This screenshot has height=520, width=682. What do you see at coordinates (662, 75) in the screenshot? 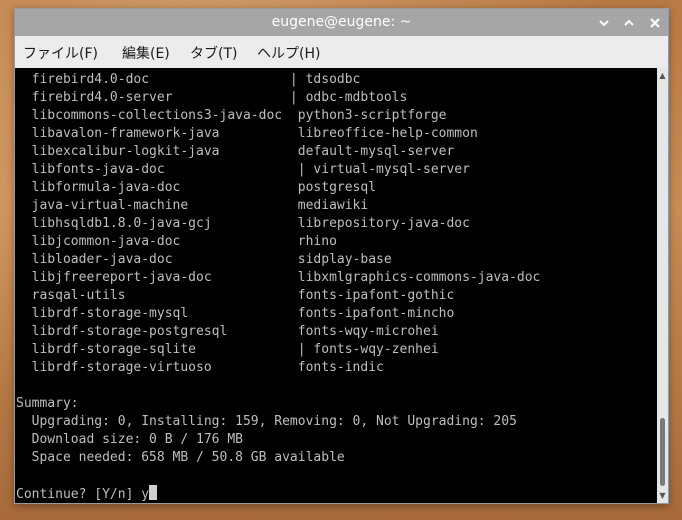
I see `scroll-up-icon: ▲` at bounding box center [662, 75].